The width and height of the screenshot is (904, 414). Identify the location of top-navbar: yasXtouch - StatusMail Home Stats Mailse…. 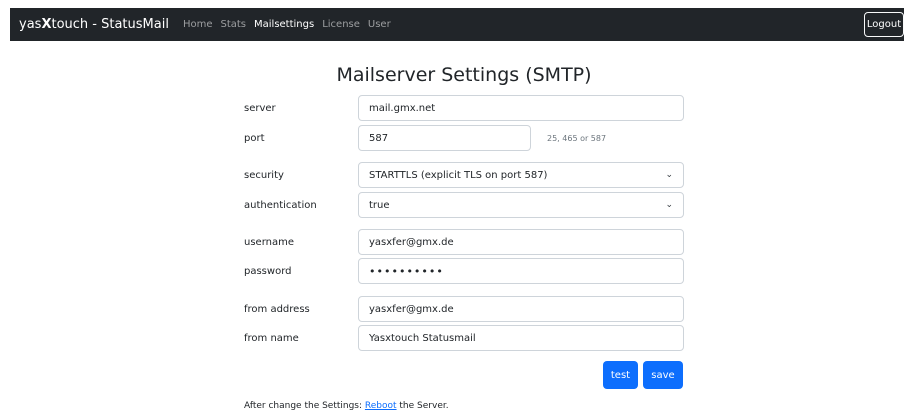
(457, 24).